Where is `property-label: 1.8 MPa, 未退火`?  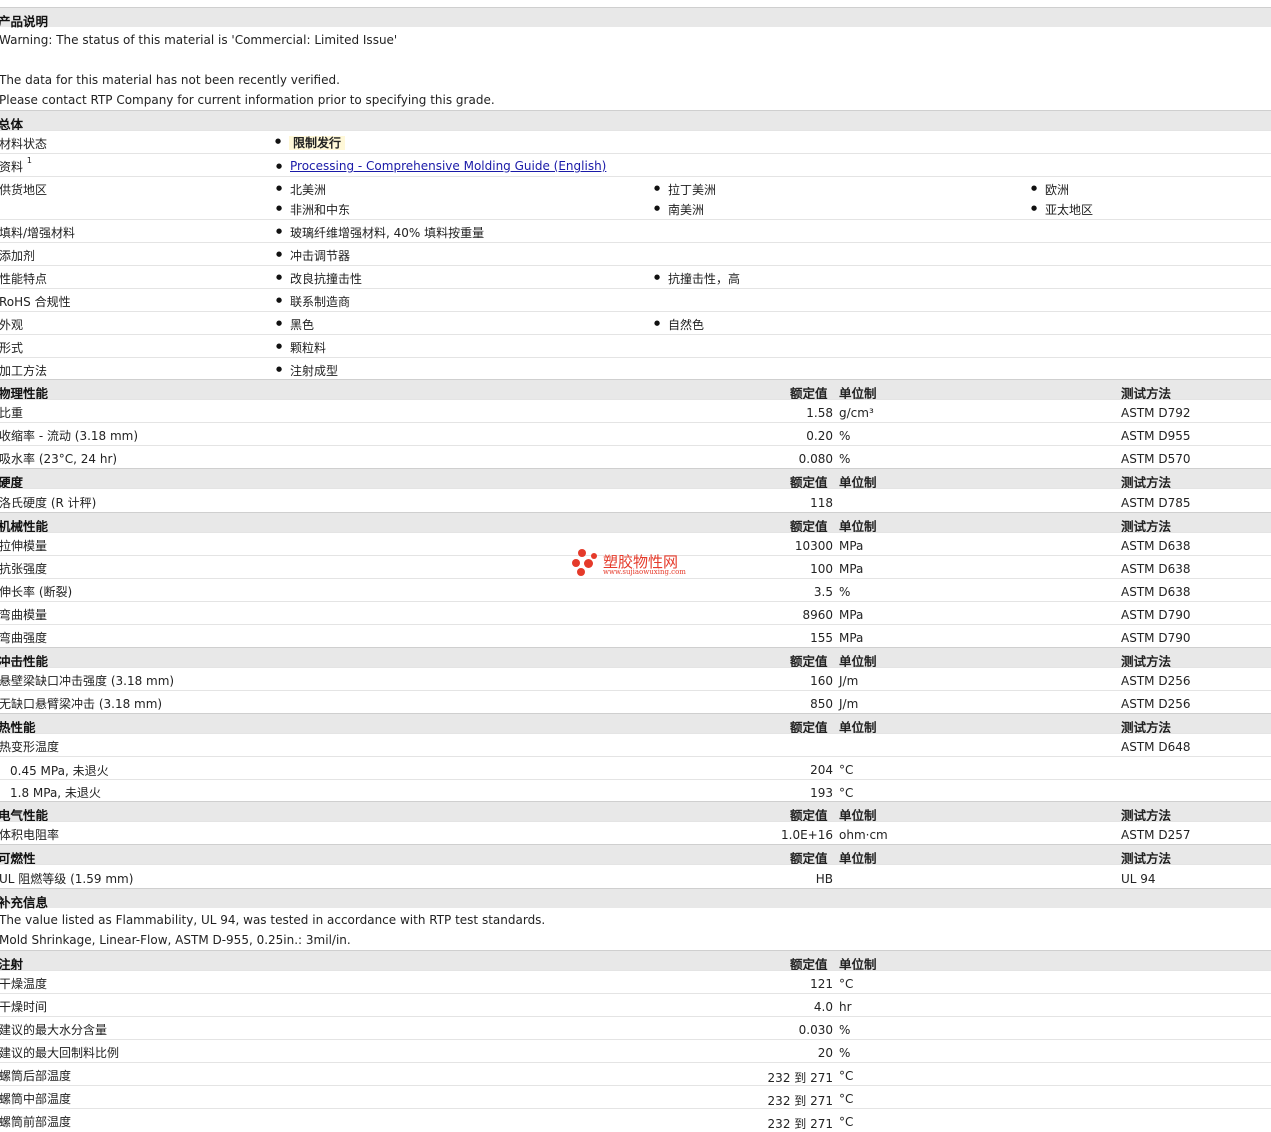
property-label: 1.8 MPa, 未退火 is located at coordinates (55, 793).